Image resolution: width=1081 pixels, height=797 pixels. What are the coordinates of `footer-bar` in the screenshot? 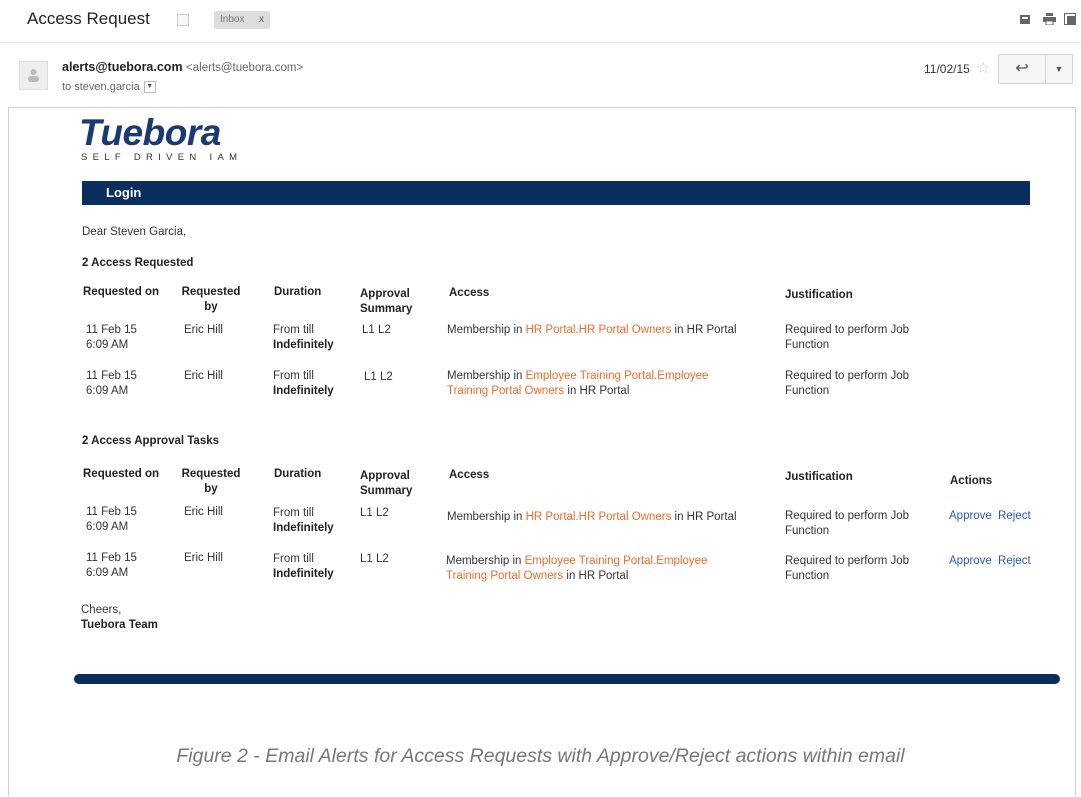 It's located at (567, 679).